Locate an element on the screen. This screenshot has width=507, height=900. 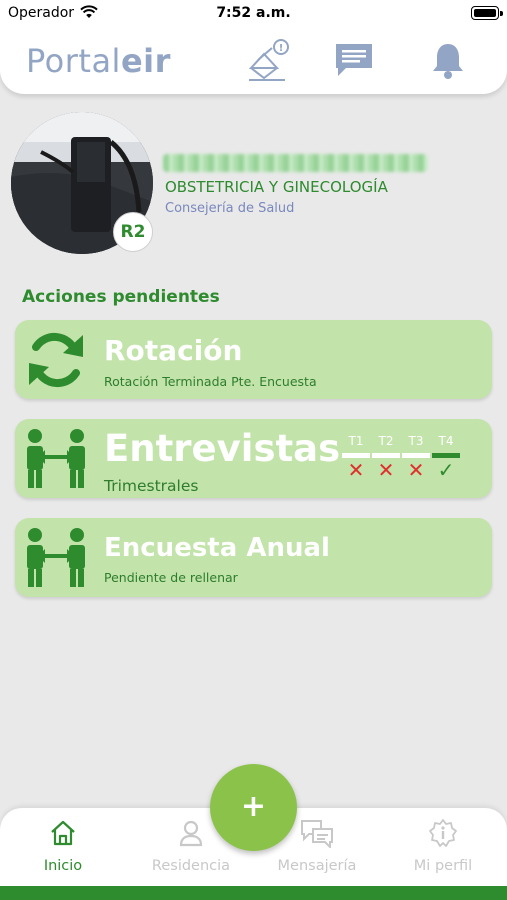
quarter-t3: T3 ✕ is located at coordinates (416, 457).